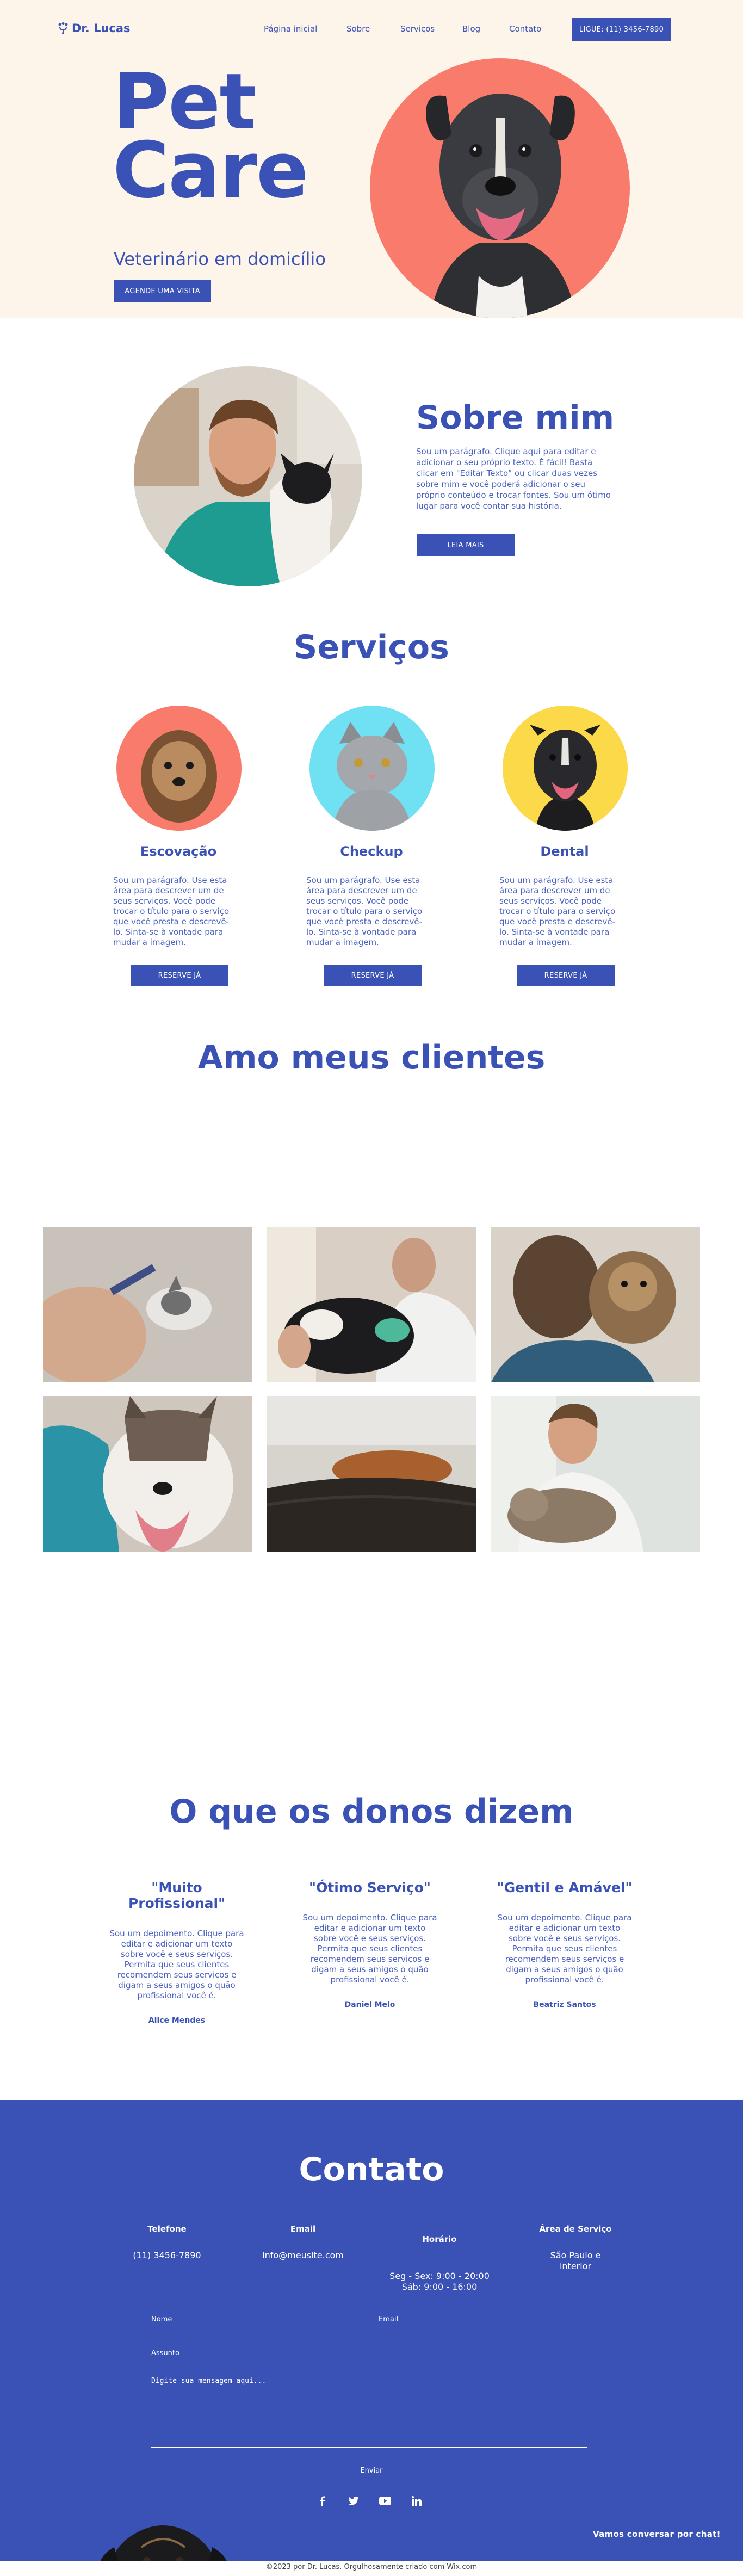  I want to click on hero-title-line2: Care, so click(210, 171).